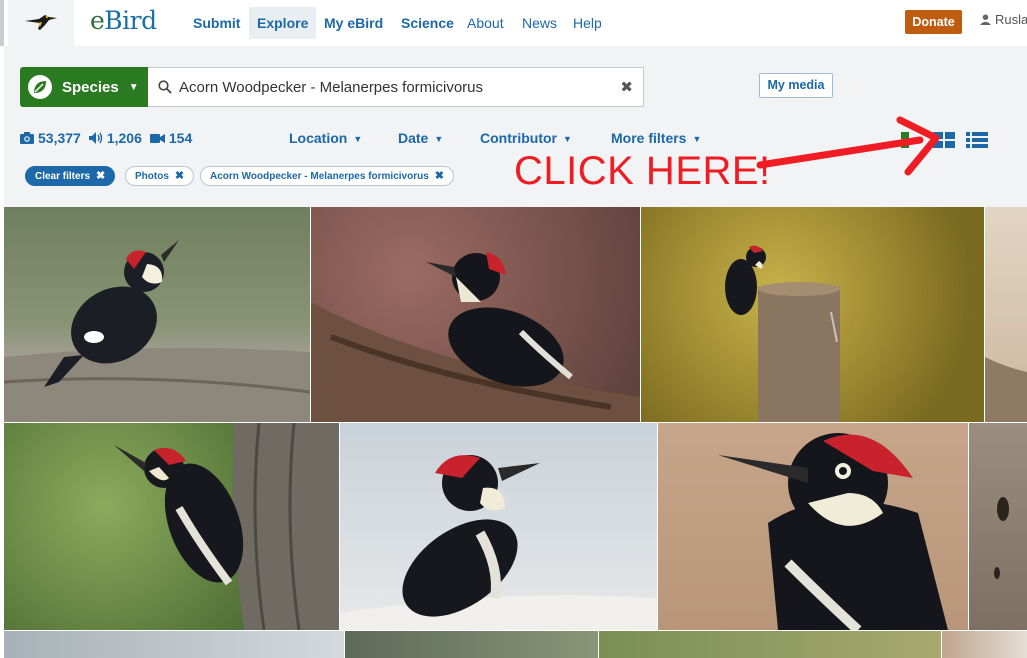 The image size is (1027, 658). What do you see at coordinates (70, 176) in the screenshot?
I see `clear-filters-chip: Clear filters ✖` at bounding box center [70, 176].